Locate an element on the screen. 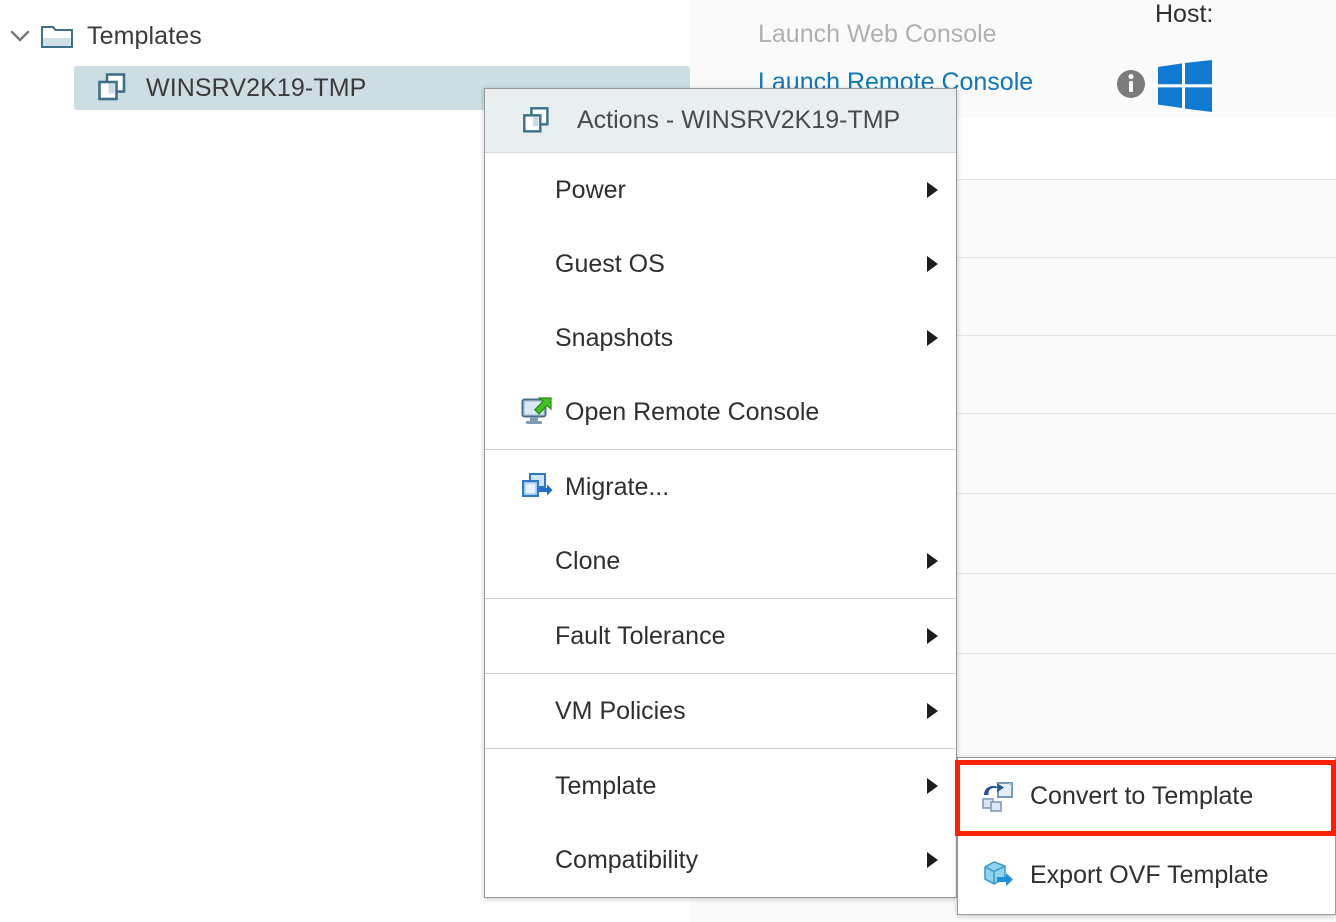 The image size is (1336, 922). menu-item-template-label: Template is located at coordinates (606, 785).